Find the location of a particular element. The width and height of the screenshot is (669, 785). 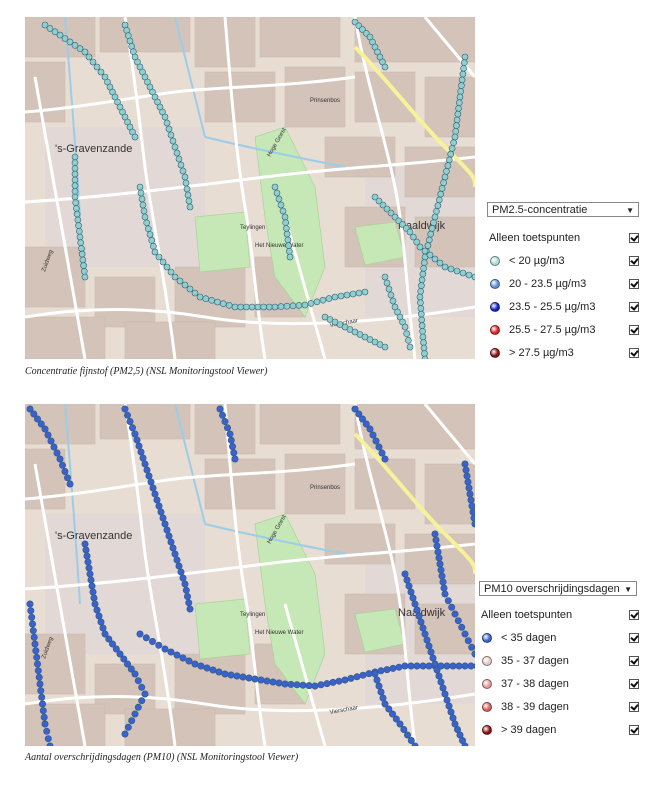

pollutant-select: PM2.5-concentratie ▼ is located at coordinates (563, 209).